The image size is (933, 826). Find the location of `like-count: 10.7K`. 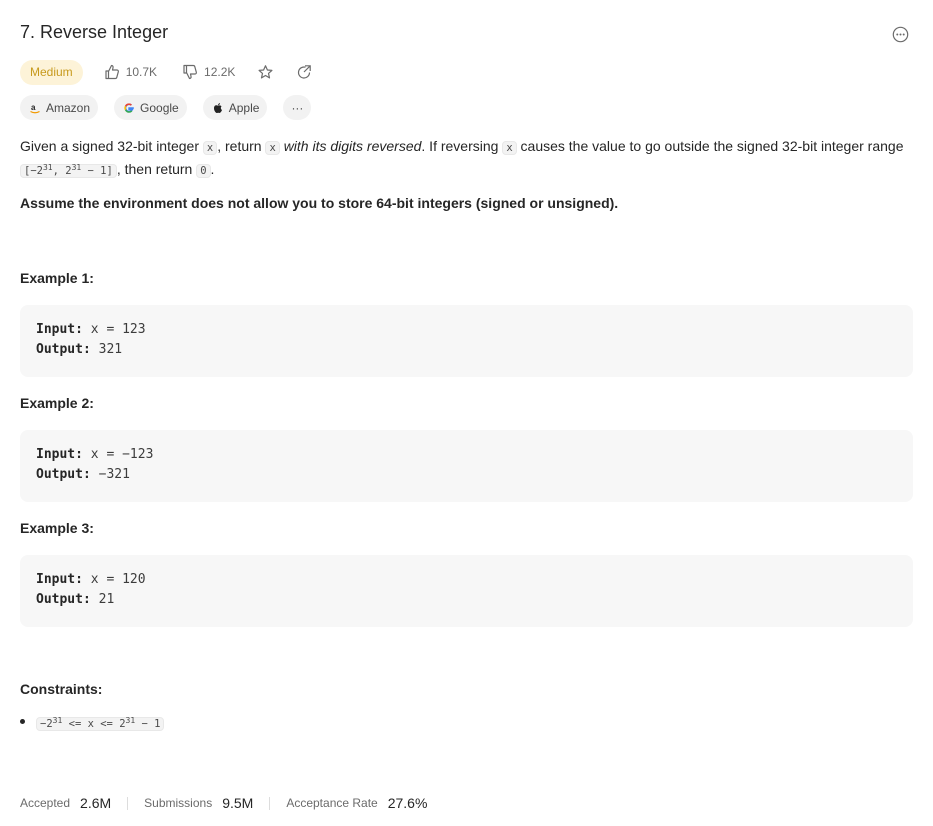

like-count: 10.7K is located at coordinates (141, 72).